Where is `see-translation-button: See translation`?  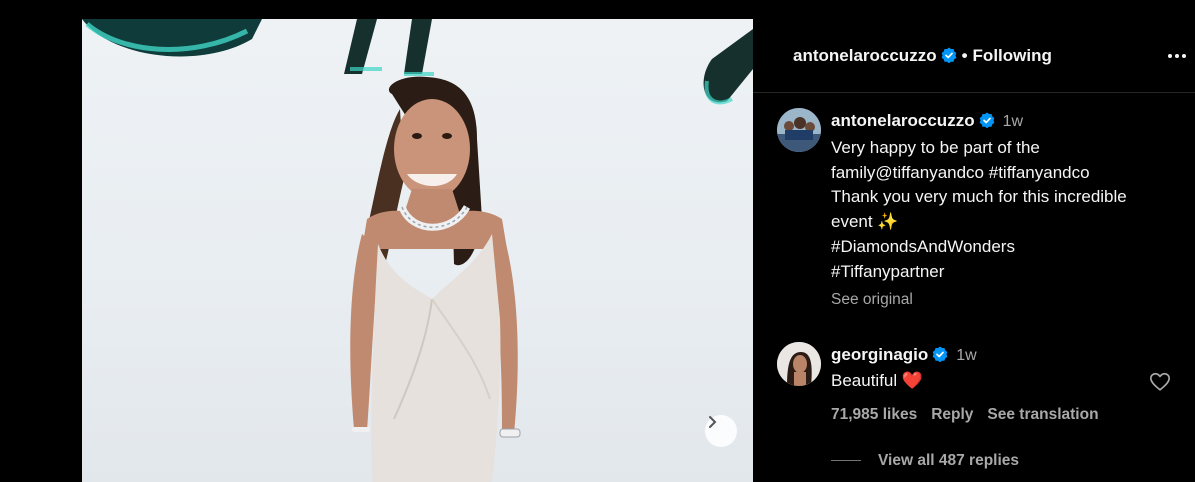 see-translation-button: See translation is located at coordinates (1042, 414).